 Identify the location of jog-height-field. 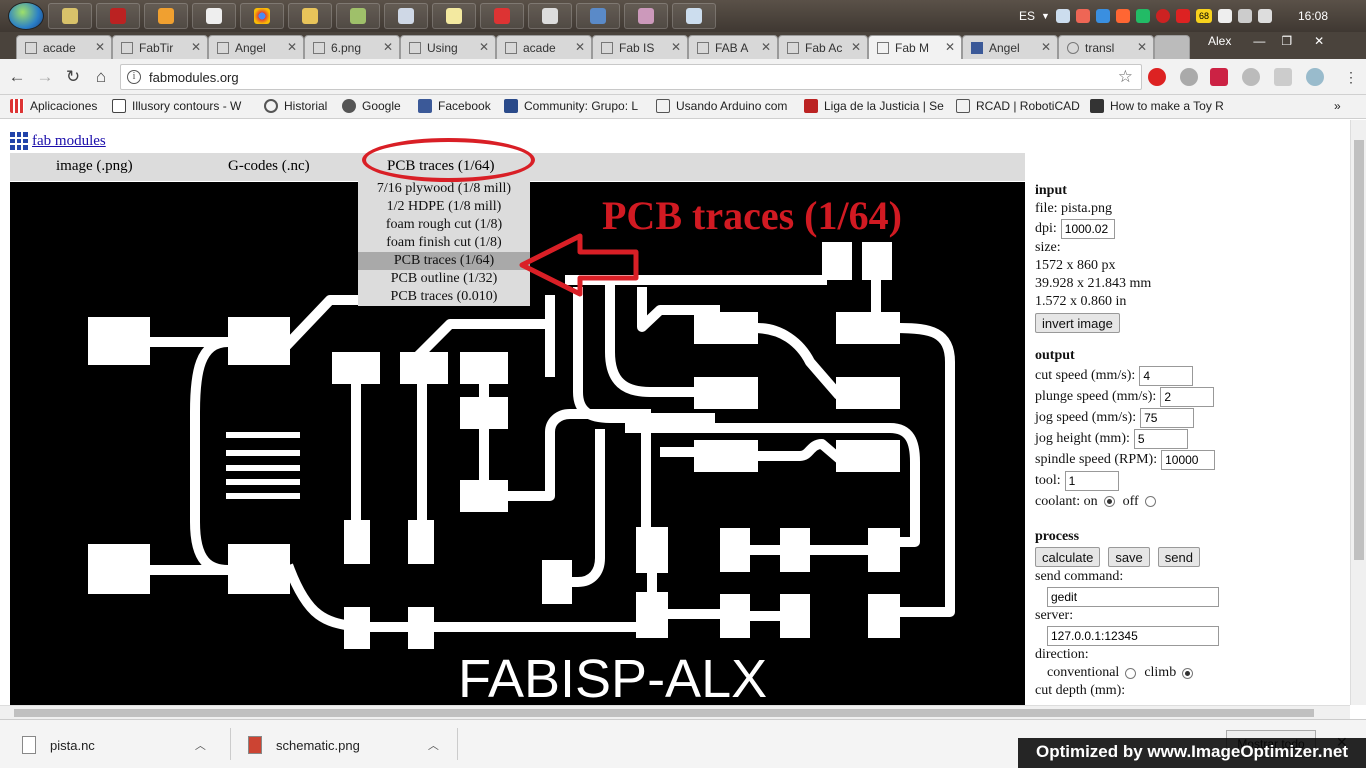
(1160, 438).